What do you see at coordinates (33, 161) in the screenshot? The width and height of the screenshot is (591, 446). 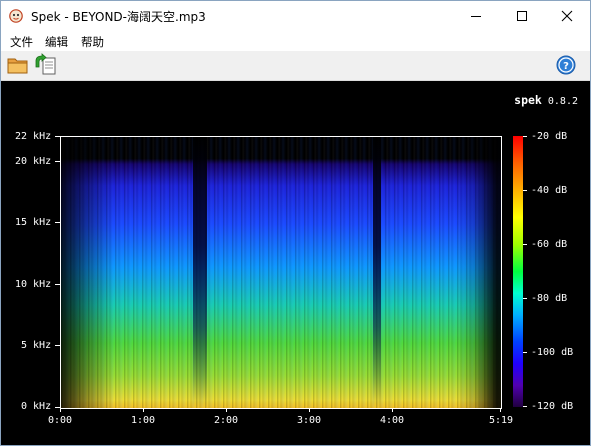 I see `y-tick-label: 20 kHz` at bounding box center [33, 161].